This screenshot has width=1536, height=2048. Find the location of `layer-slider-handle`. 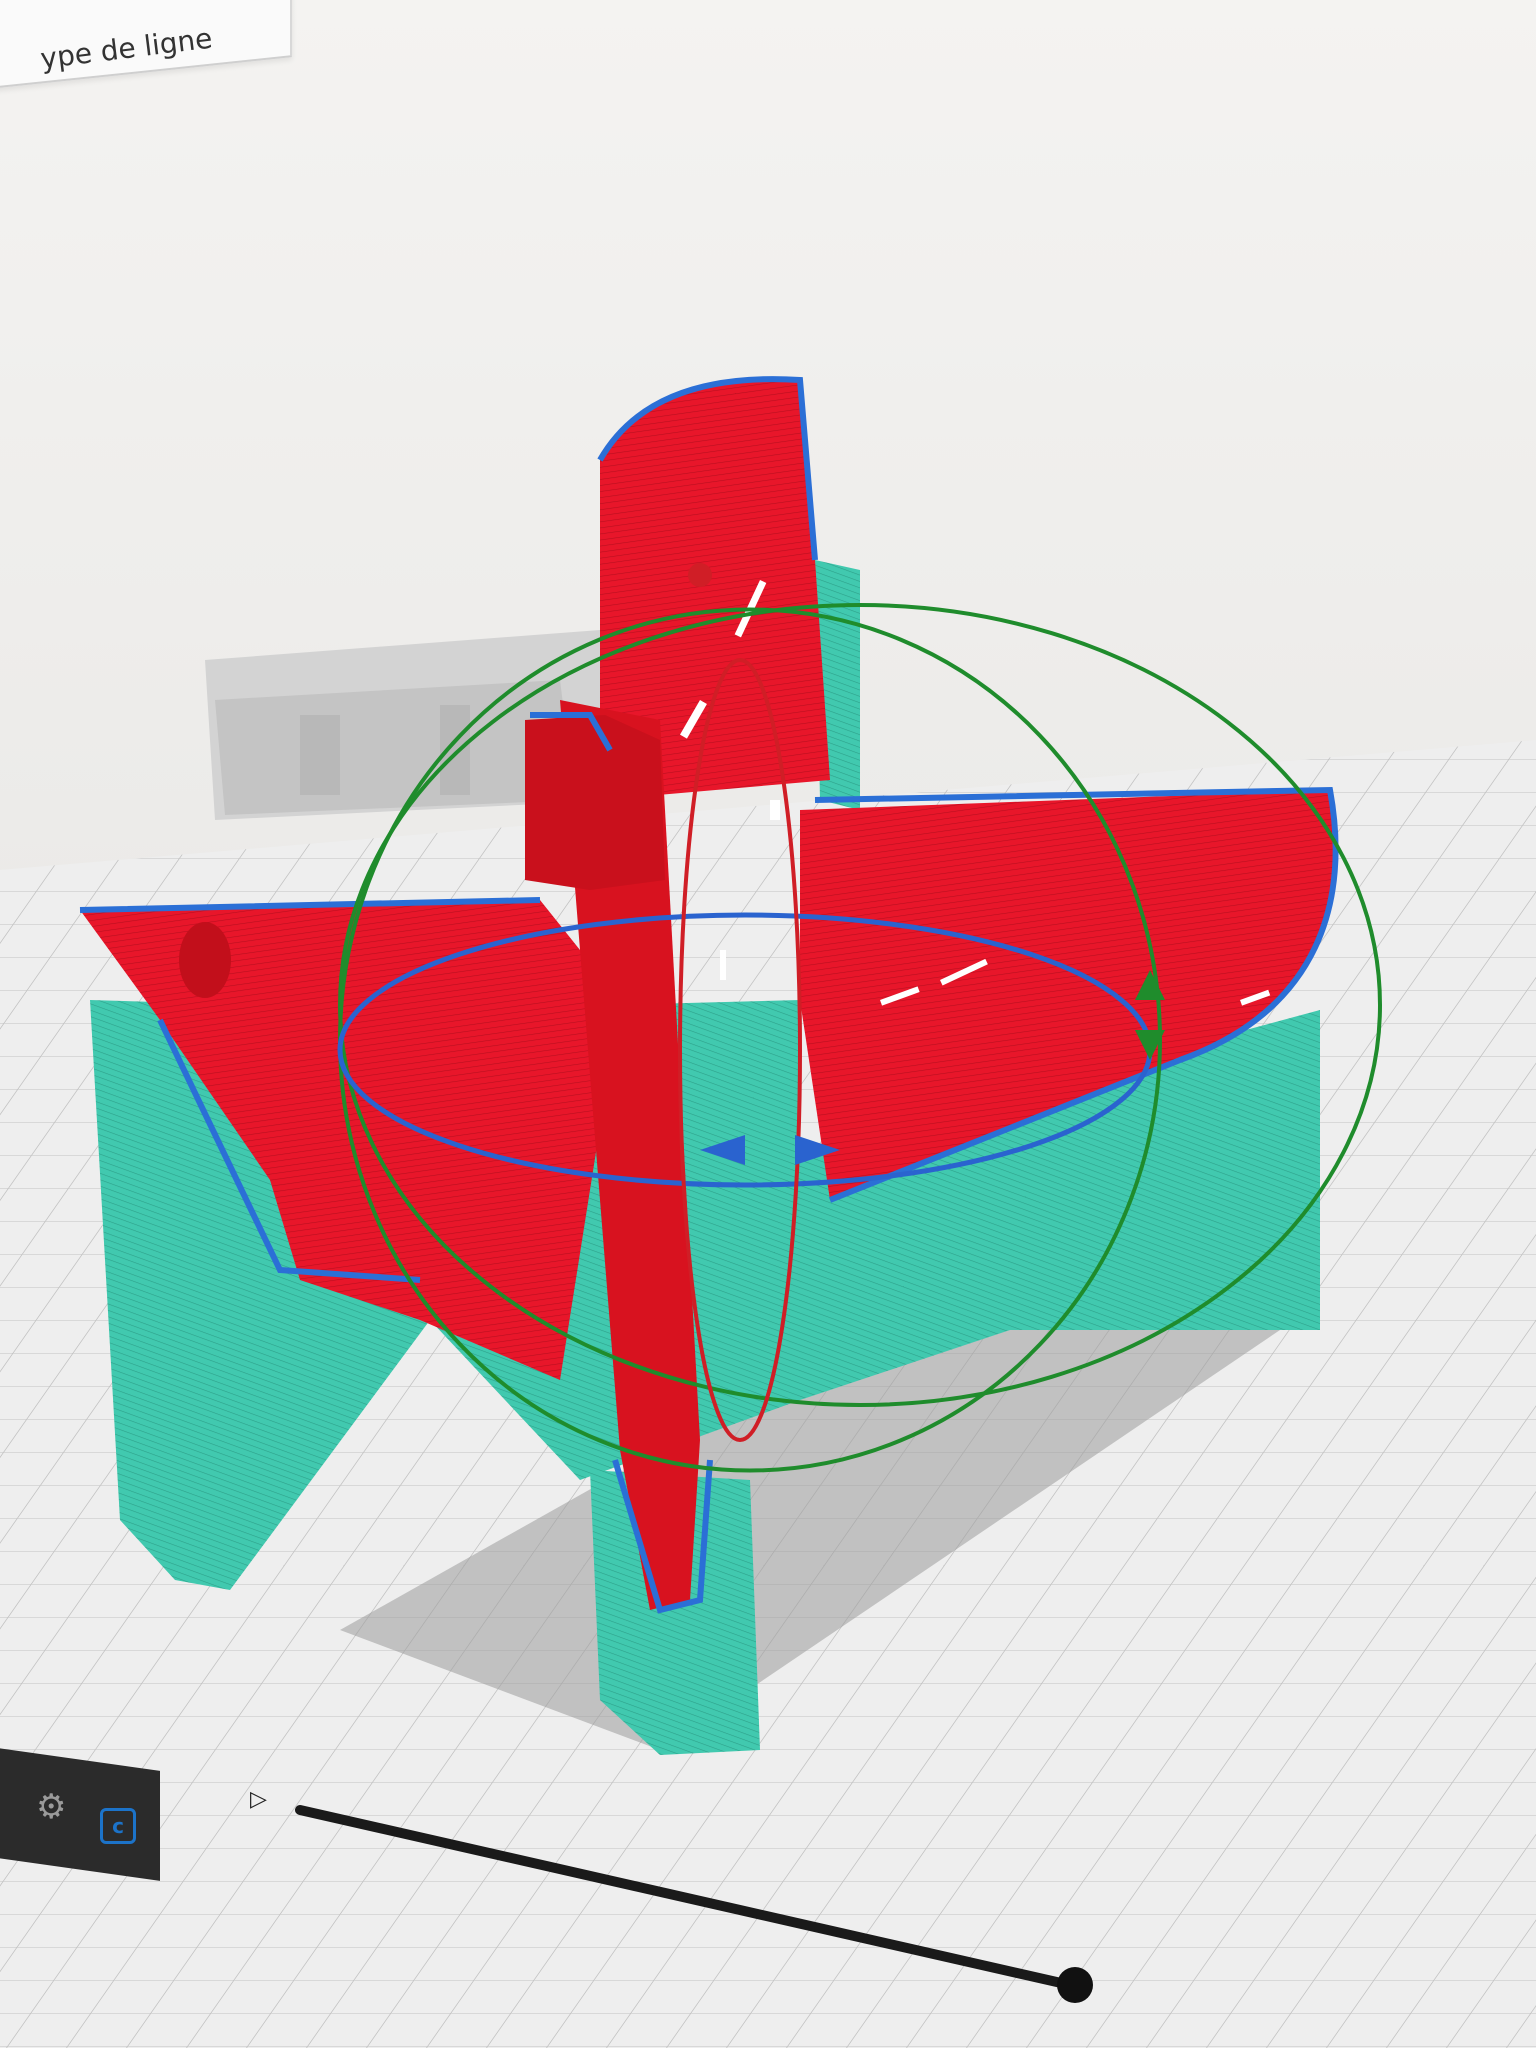

layer-slider-handle is located at coordinates (1075, 1985).